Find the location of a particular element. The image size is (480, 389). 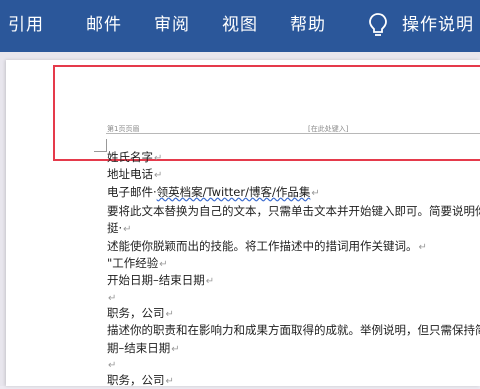

doc-line: 姓氏名字↵ is located at coordinates (135, 157).